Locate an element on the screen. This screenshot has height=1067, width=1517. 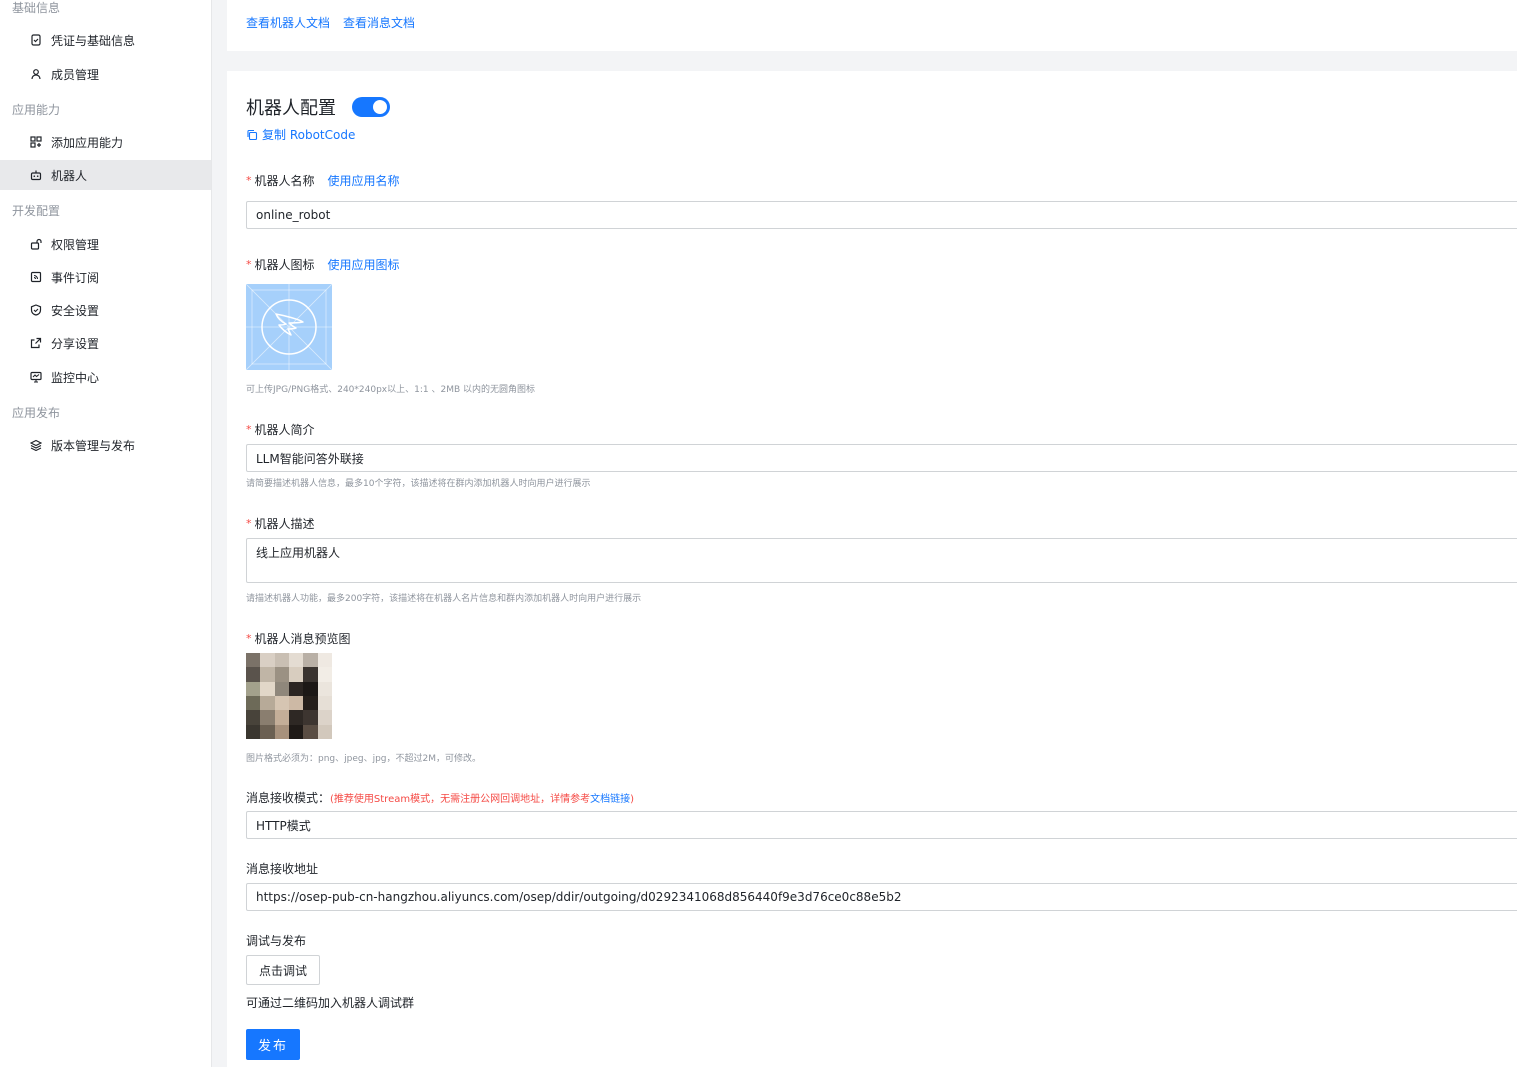
sidebar-item-members: 成员管理 is located at coordinates (105, 74).